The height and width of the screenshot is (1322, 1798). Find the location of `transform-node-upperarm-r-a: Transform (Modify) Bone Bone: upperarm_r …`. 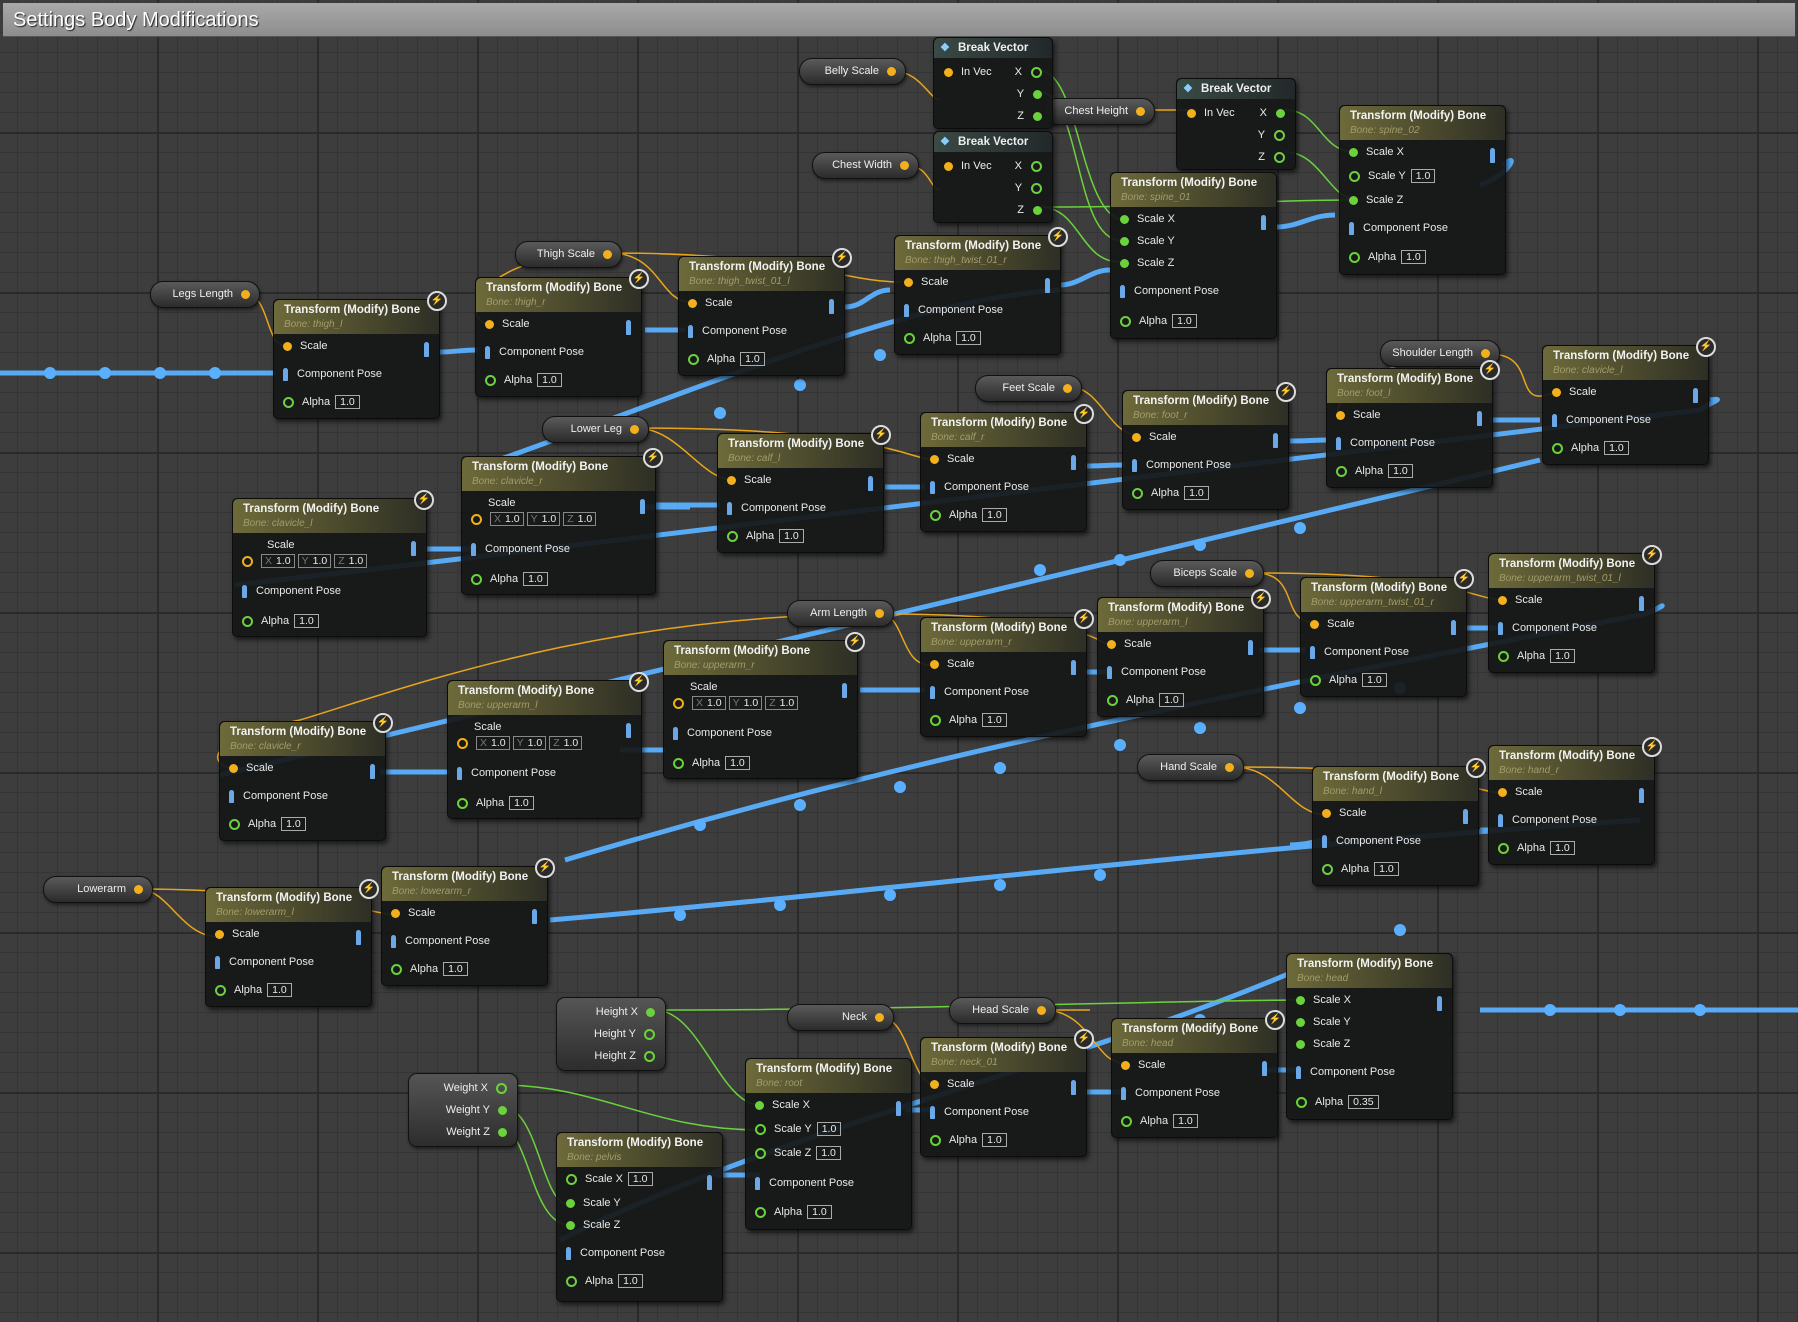

transform-node-upperarm-r-a: Transform (Modify) Bone Bone: upperarm_r … is located at coordinates (1007, 673).